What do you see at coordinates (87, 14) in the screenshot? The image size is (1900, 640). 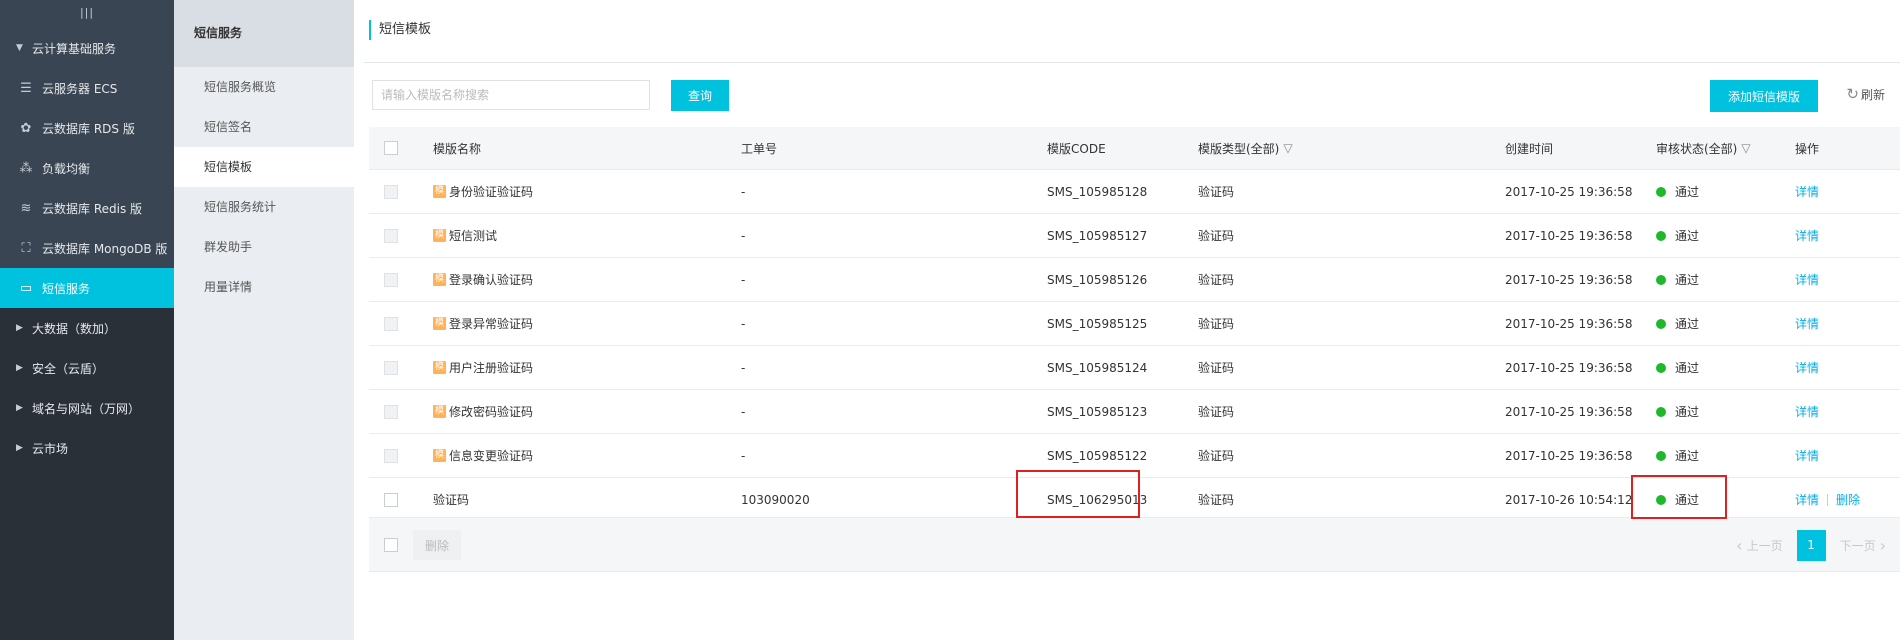 I see `menu-toggle-icon: |||` at bounding box center [87, 14].